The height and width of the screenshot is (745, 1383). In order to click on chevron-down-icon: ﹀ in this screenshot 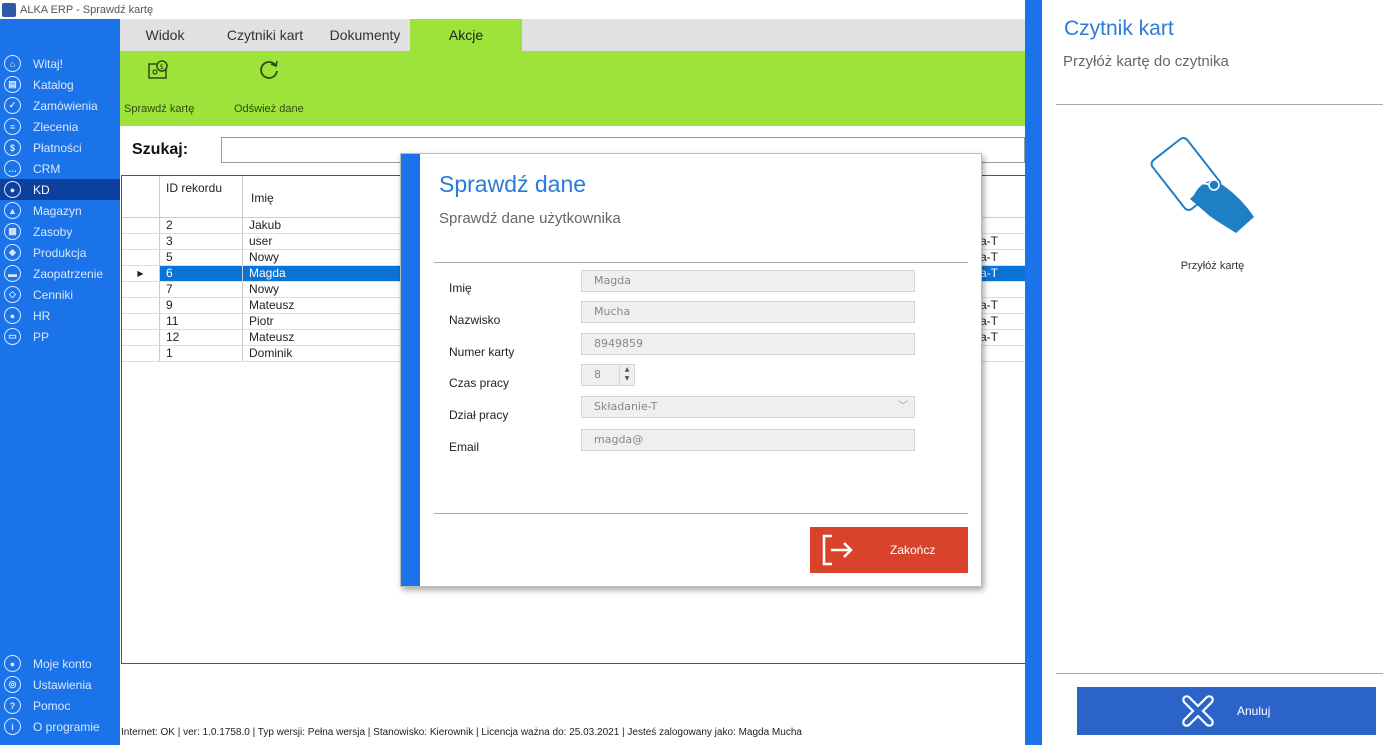, I will do `click(903, 406)`.